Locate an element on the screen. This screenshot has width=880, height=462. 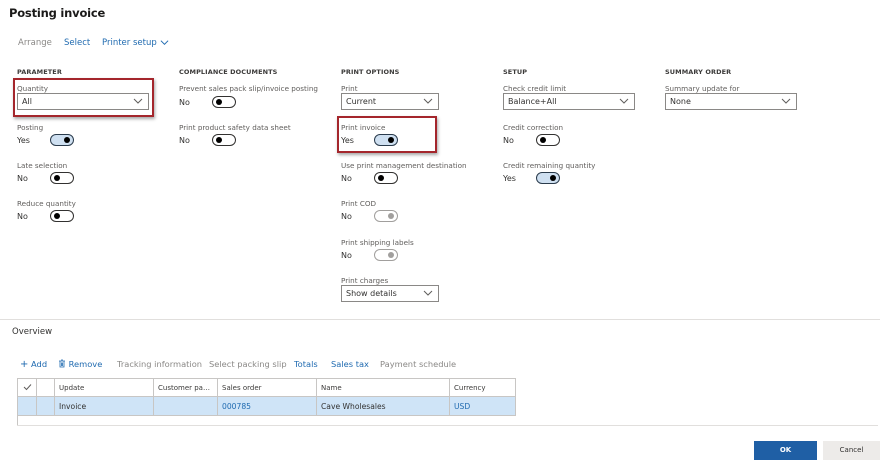
credit-correction-value: No is located at coordinates (508, 140).